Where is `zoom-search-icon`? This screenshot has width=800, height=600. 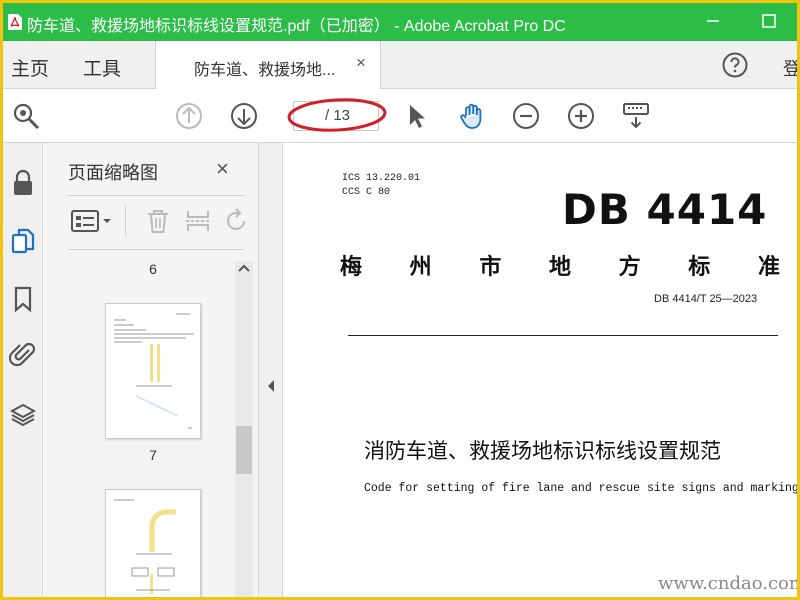 zoom-search-icon is located at coordinates (26, 116).